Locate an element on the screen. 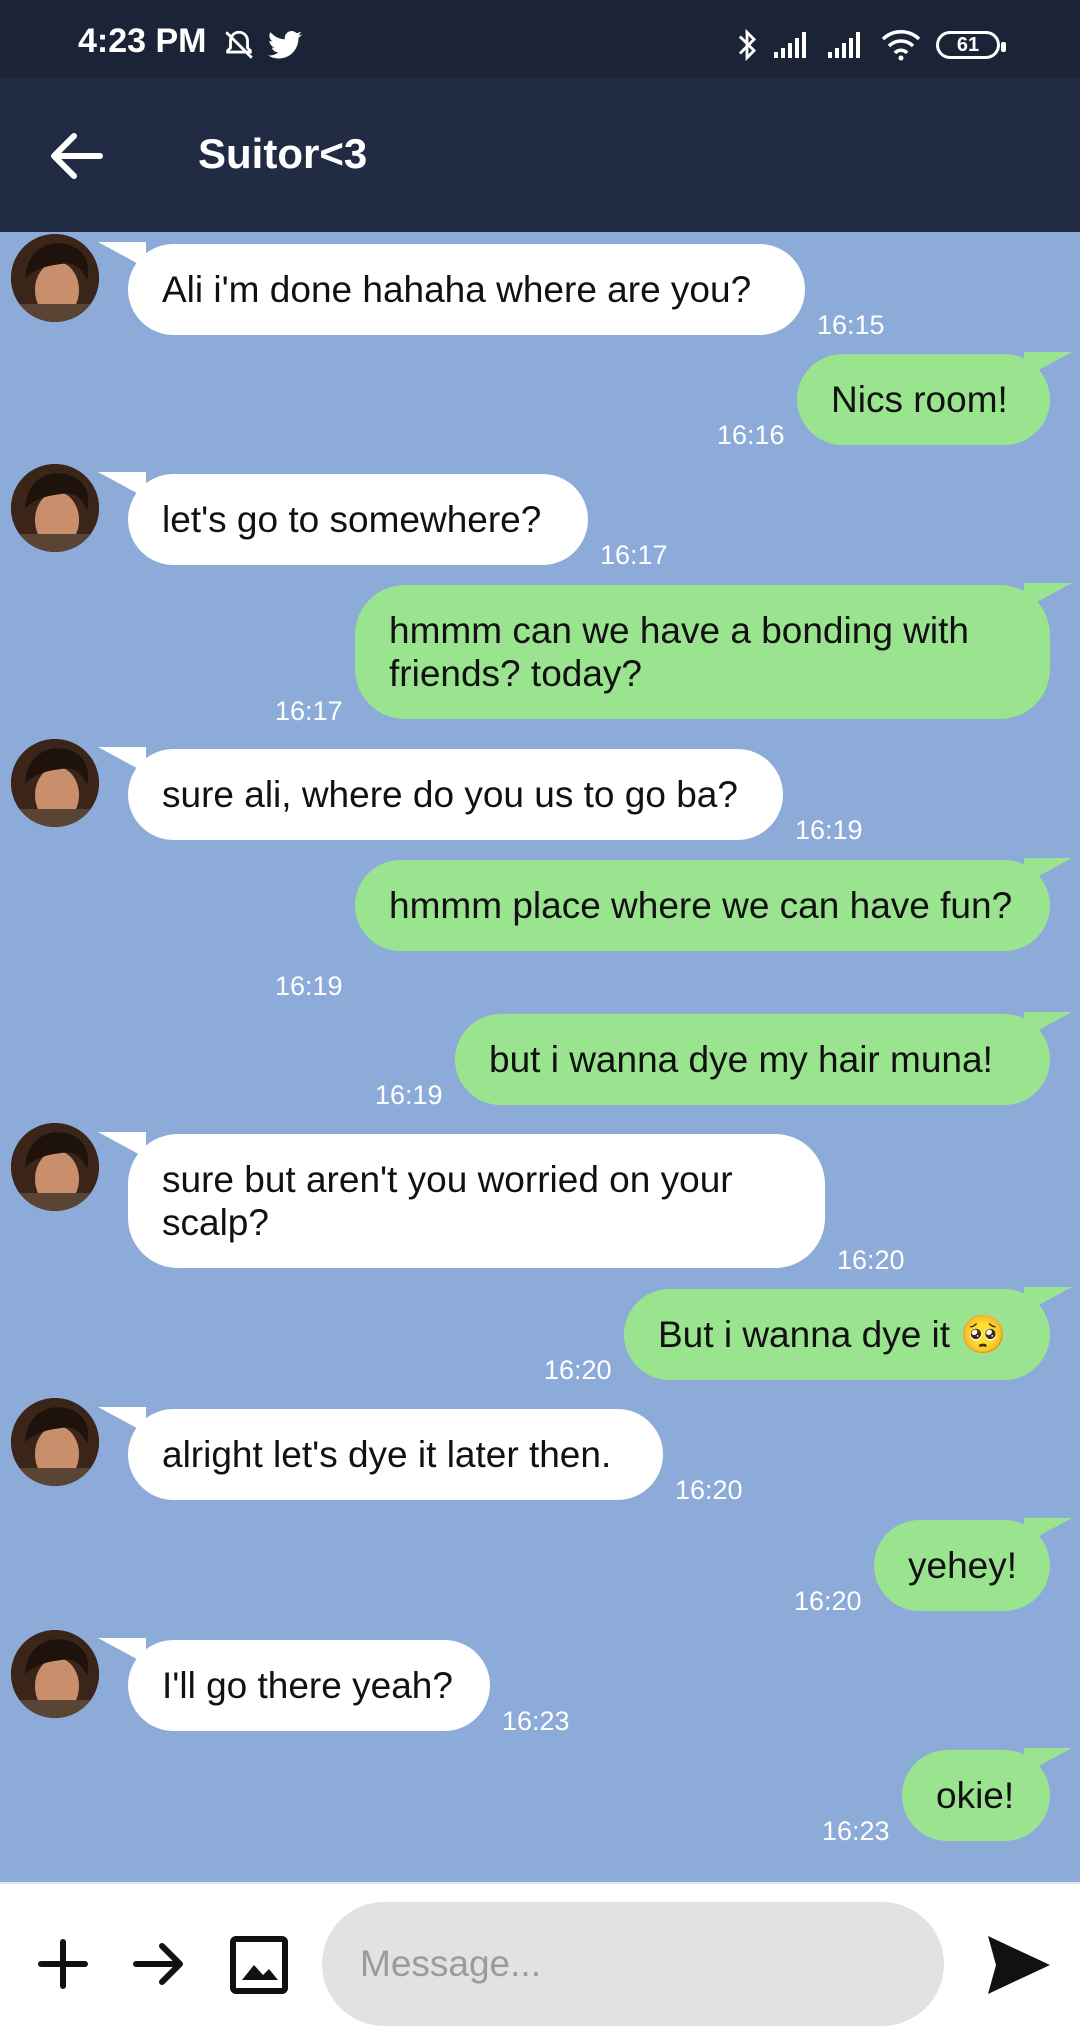  outgoing-message: But i wanna dye it 🥺 is located at coordinates (848, 1333).